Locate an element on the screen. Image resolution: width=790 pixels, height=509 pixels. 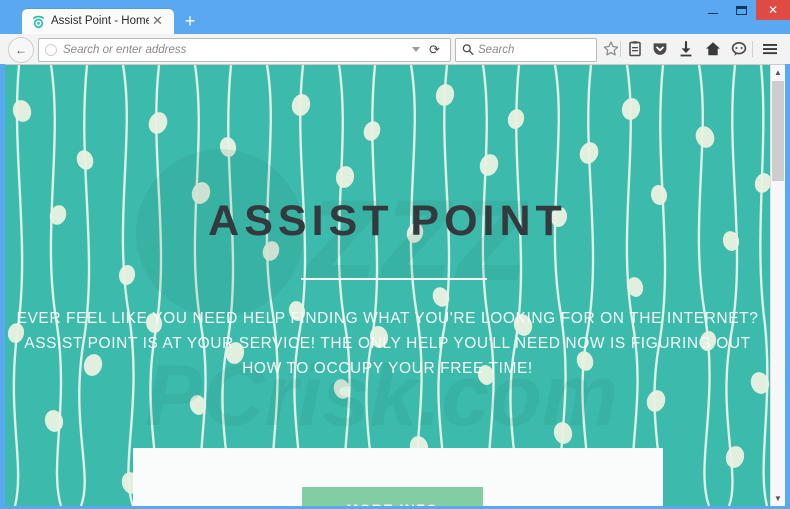
tab-close-icon: ✕ is located at coordinates (157, 20).